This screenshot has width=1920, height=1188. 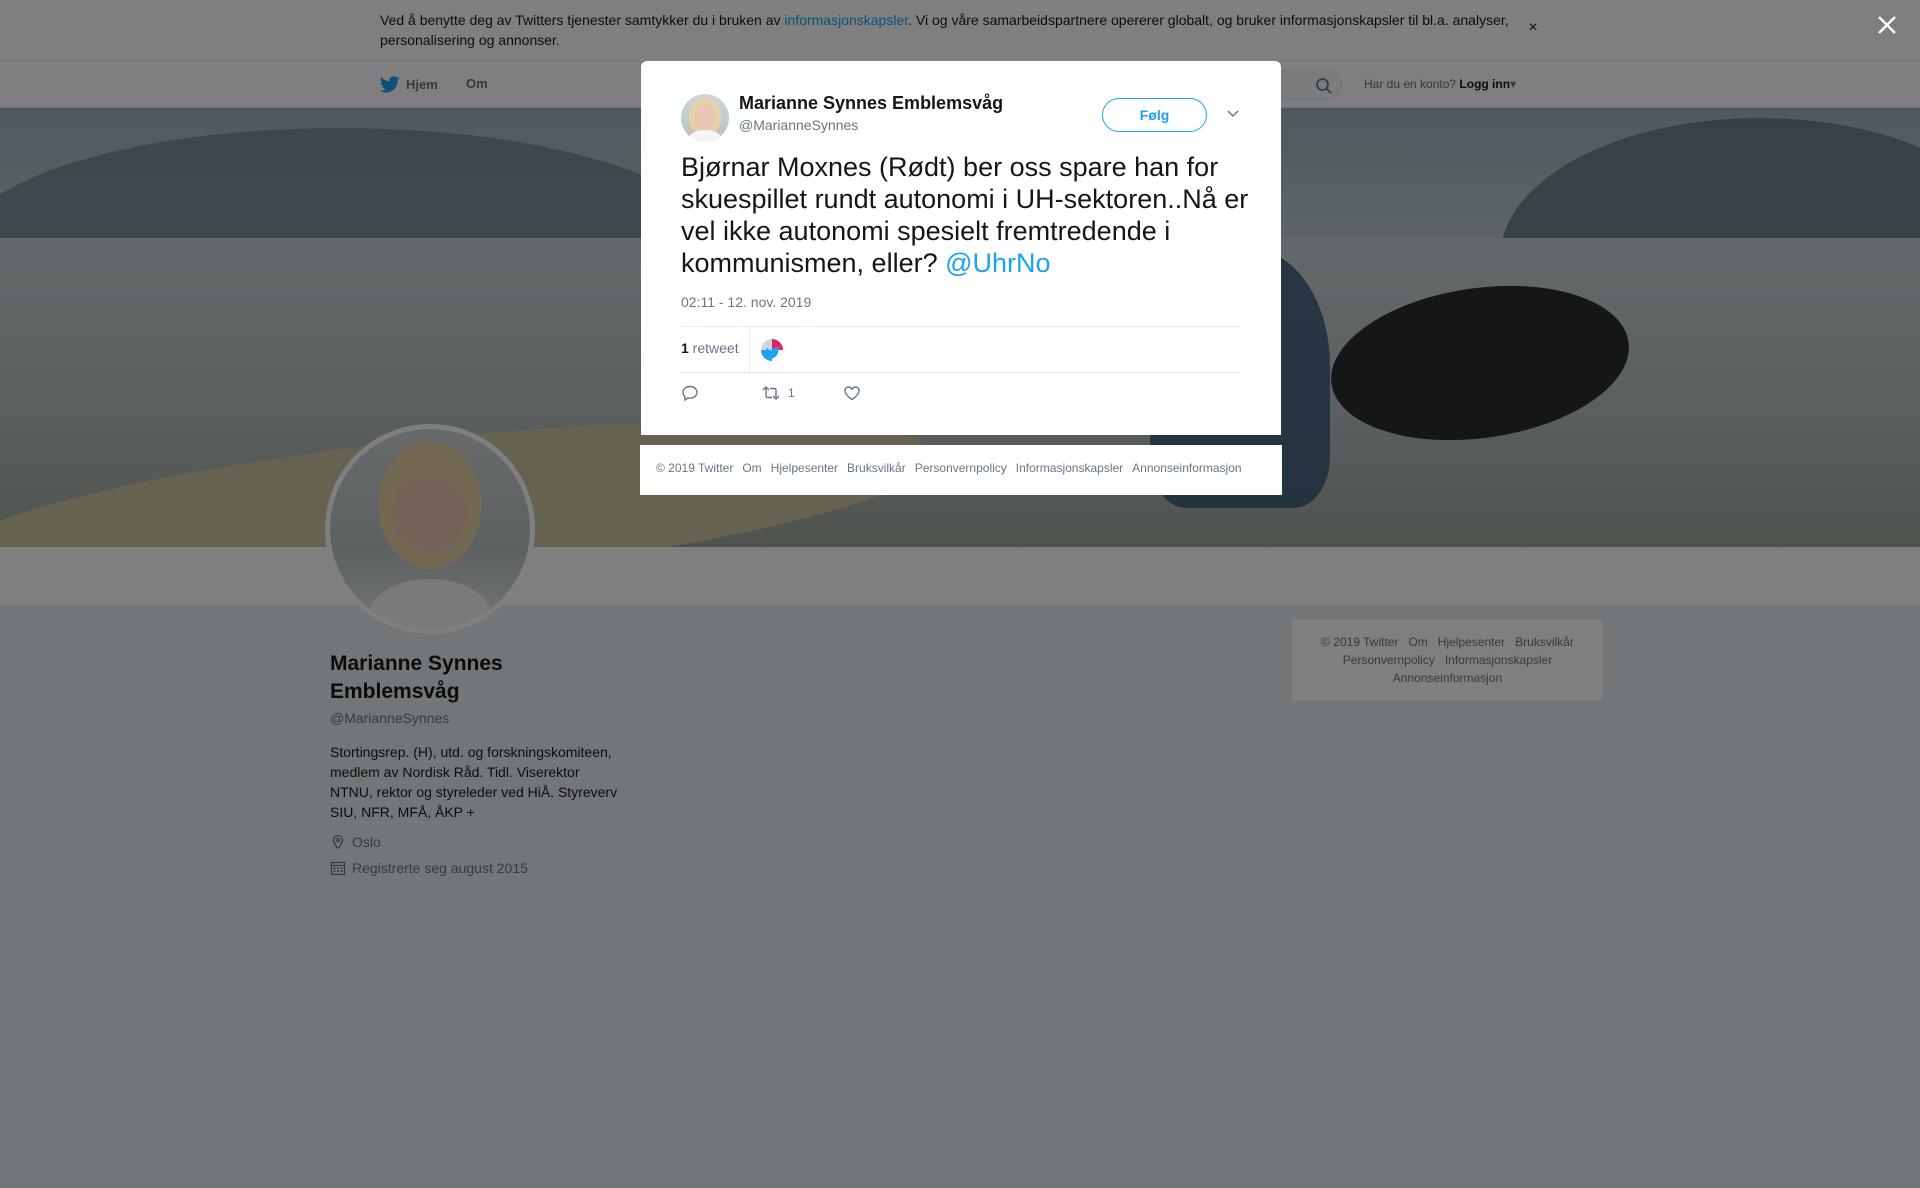 I want to click on chevron-down-icon, so click(x=1233, y=113).